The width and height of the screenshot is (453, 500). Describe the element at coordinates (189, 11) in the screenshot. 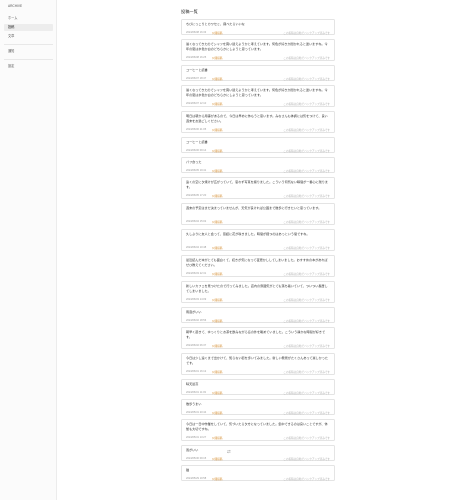

I see `page-title: 投稿一覧` at that location.